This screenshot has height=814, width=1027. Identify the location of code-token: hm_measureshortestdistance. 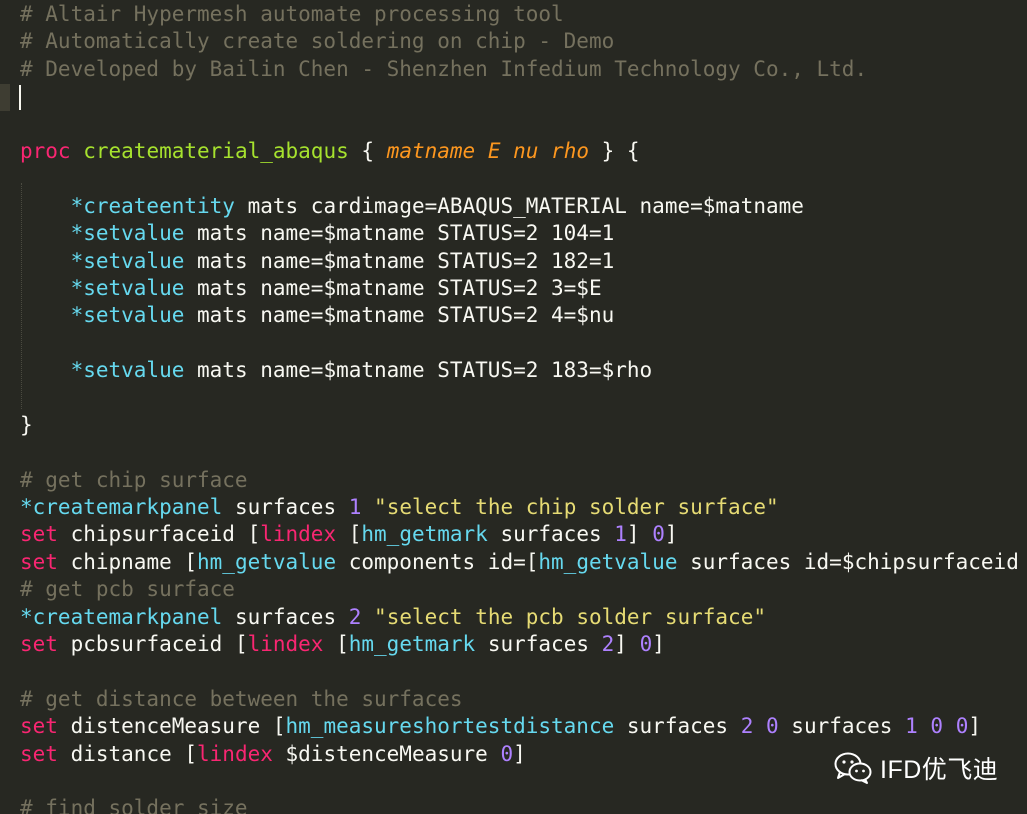
(450, 726).